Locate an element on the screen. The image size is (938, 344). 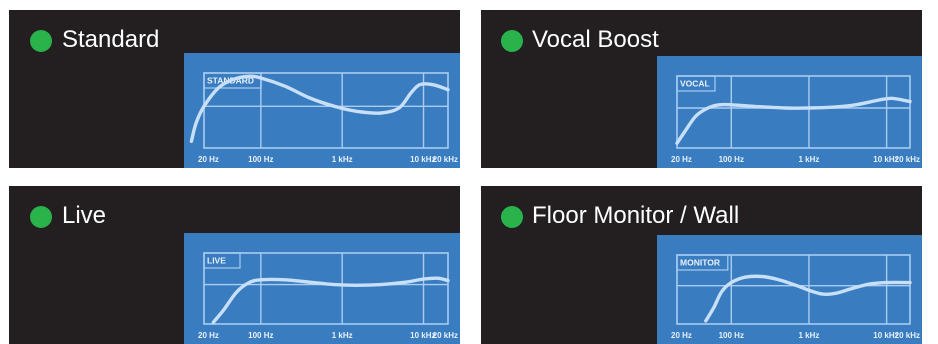
preset-title: Vocal Boost is located at coordinates (595, 39).